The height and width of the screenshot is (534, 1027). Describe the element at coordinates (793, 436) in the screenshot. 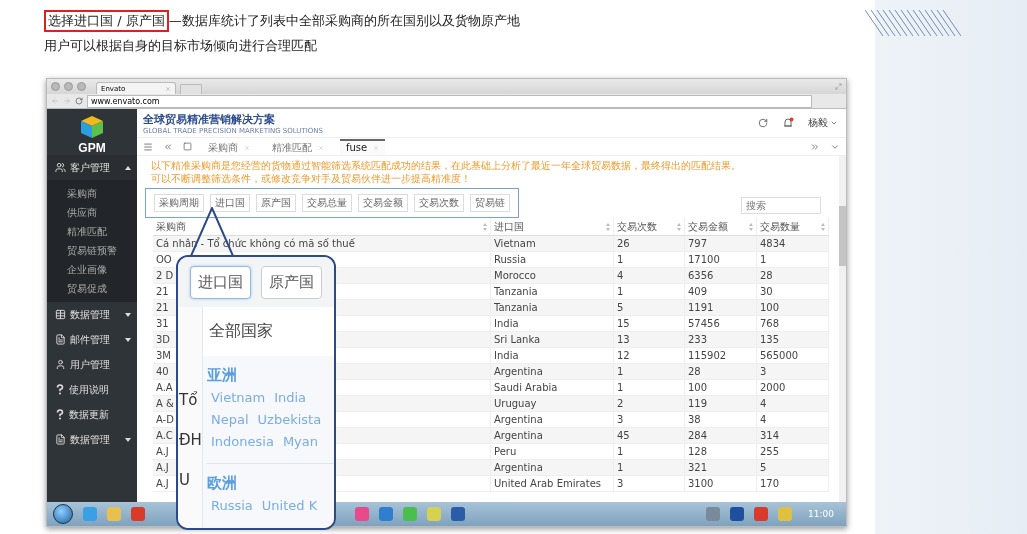

I see `table-cell: 314` at that location.